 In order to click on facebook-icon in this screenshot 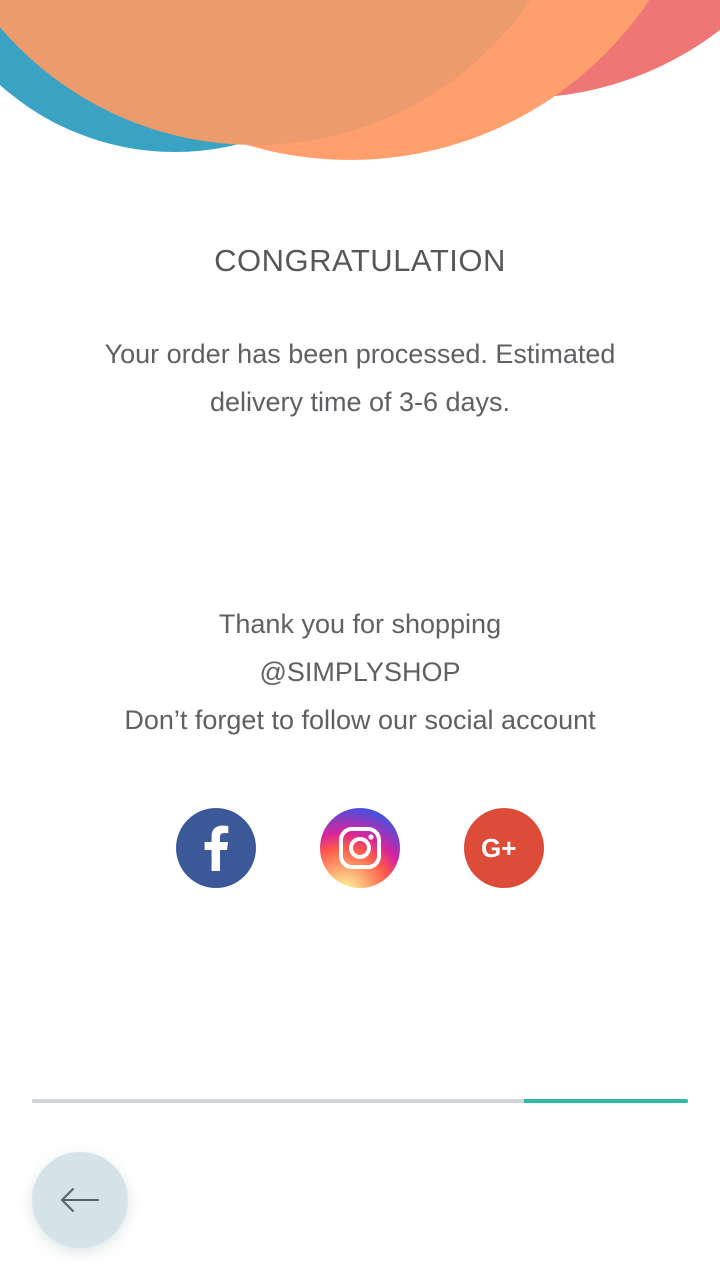, I will do `click(216, 848)`.